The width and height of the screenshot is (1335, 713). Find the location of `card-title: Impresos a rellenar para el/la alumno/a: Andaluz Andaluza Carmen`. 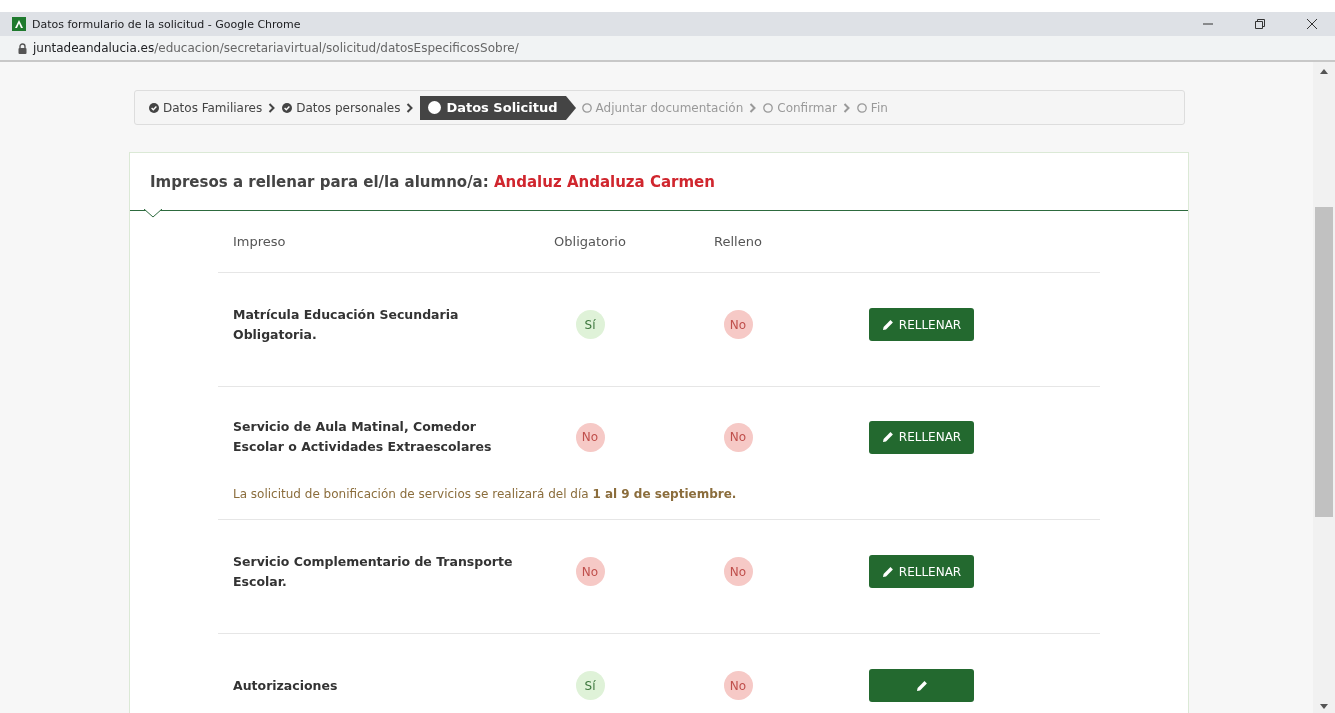

card-title: Impresos a rellenar para el/la alumno/a: Andaluz Andaluza Carmen is located at coordinates (432, 181).